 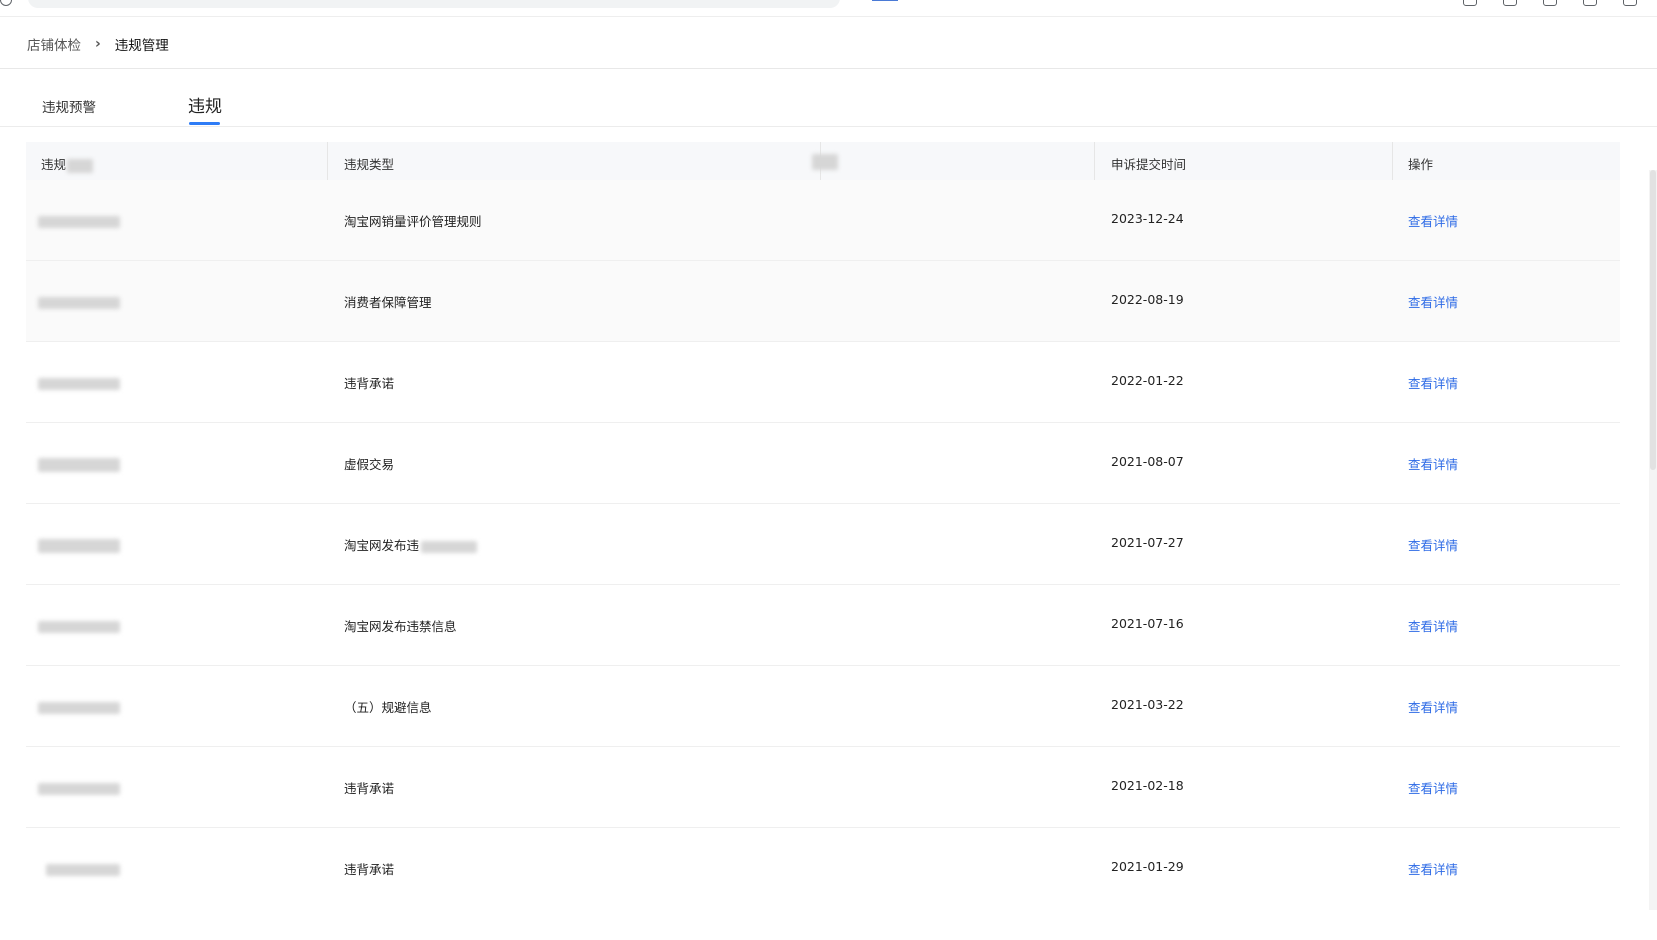 I want to click on browser-toolbar, so click(x=828, y=8).